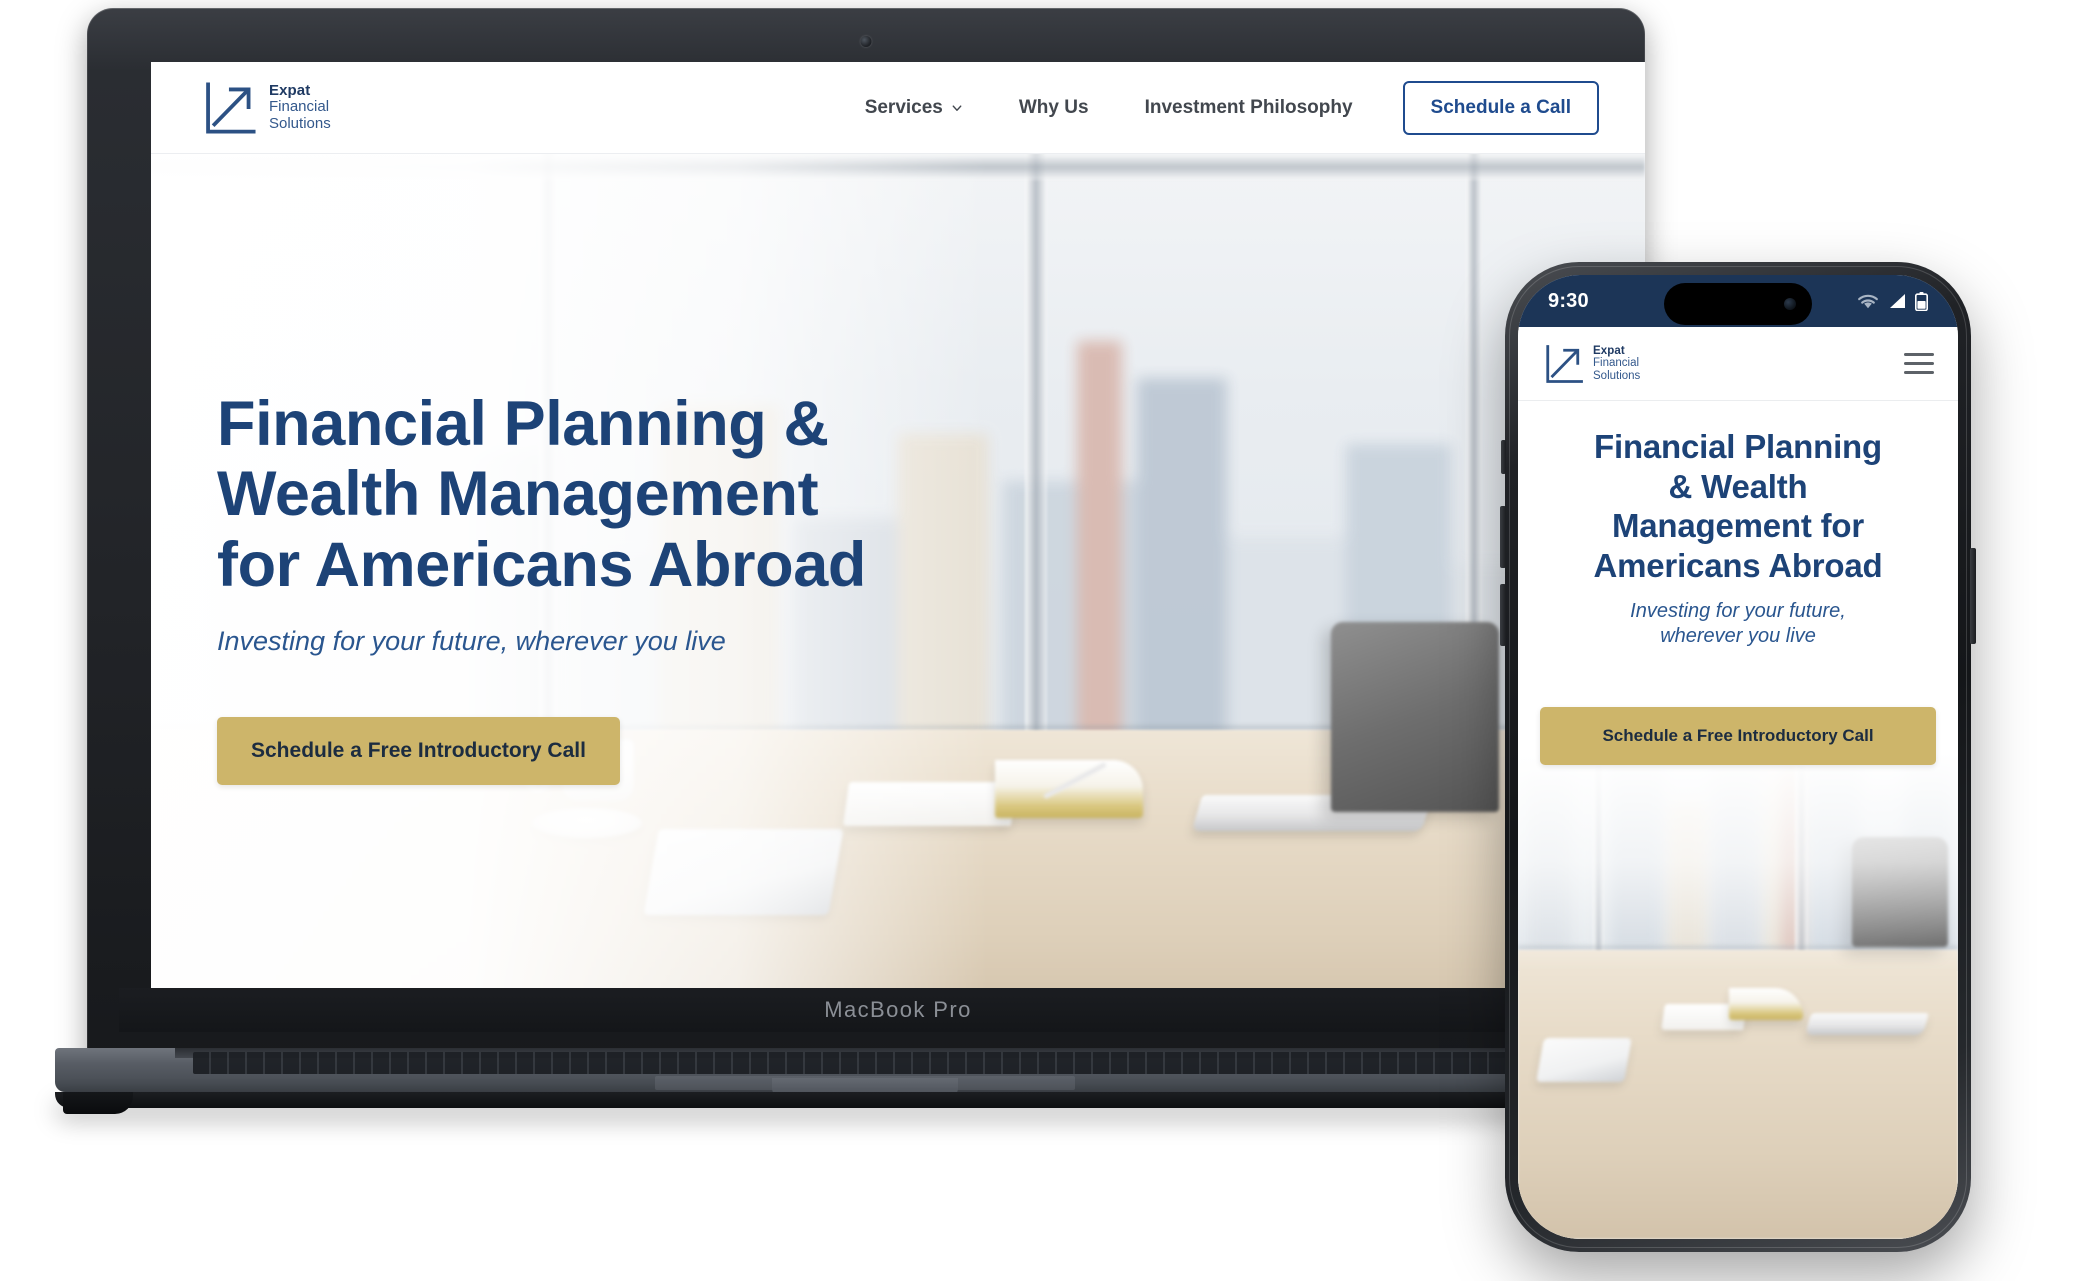  What do you see at coordinates (290, 91) in the screenshot?
I see `brand-line-1: Expat` at bounding box center [290, 91].